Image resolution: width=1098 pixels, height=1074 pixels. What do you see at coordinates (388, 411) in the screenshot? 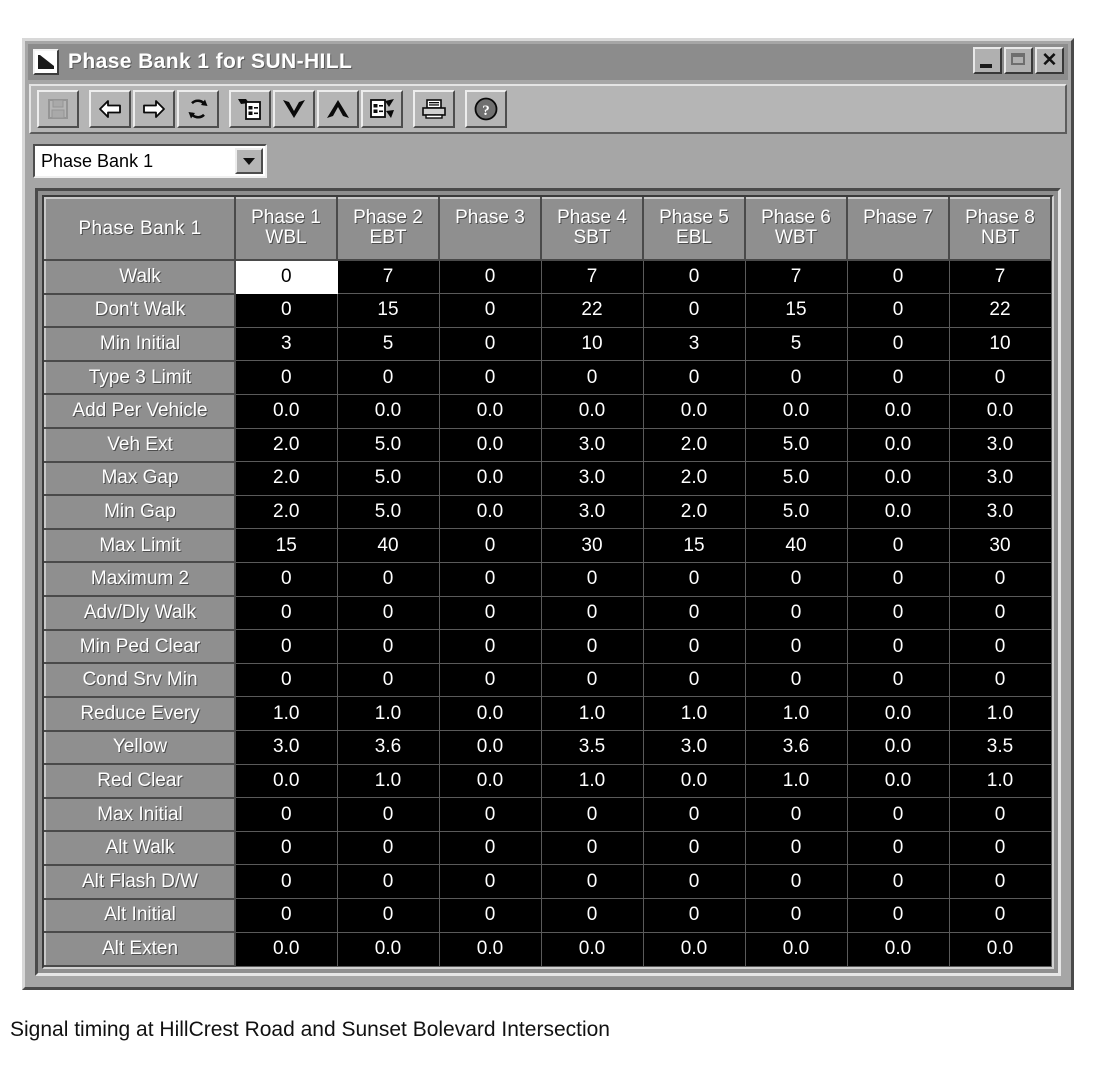
I see `cell-r4-c1: 0.0` at bounding box center [388, 411].